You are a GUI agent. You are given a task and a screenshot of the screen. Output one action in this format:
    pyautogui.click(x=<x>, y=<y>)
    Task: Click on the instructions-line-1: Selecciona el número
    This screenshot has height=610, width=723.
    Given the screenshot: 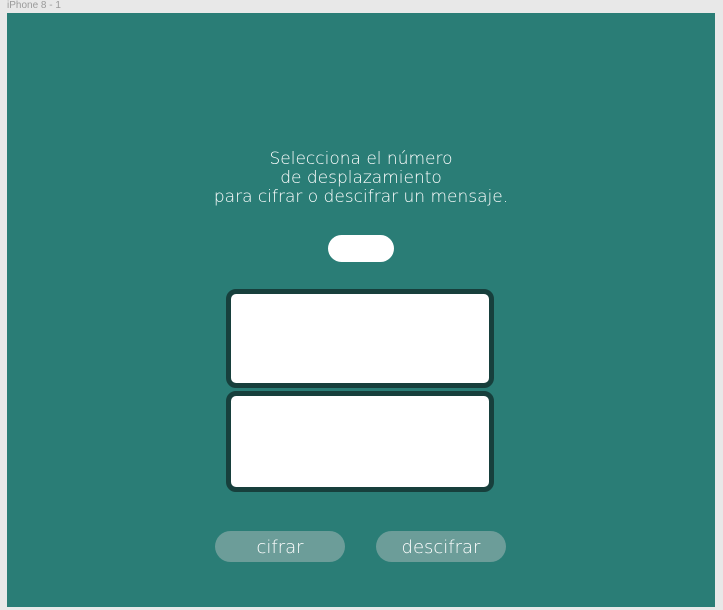 What is the action you would take?
    pyautogui.click(x=361, y=159)
    